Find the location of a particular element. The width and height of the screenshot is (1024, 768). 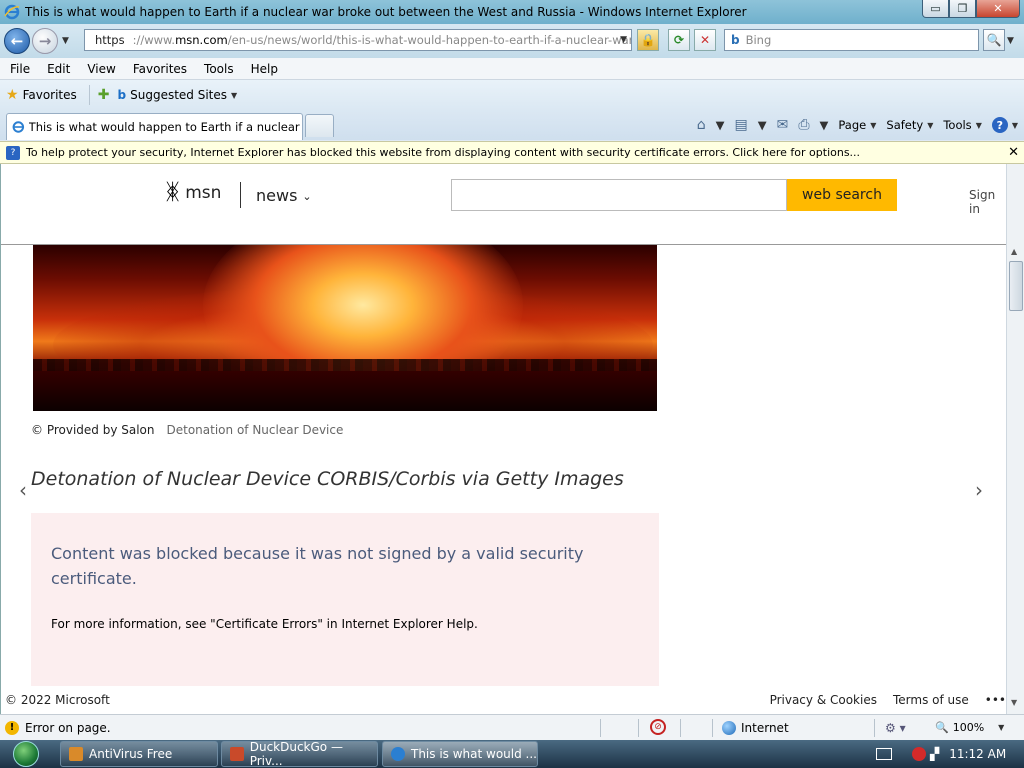

restore-icon: ❐ is located at coordinates (962, 8).